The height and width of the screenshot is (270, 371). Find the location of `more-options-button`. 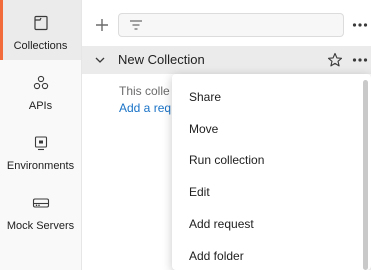

more-options-button is located at coordinates (360, 25).